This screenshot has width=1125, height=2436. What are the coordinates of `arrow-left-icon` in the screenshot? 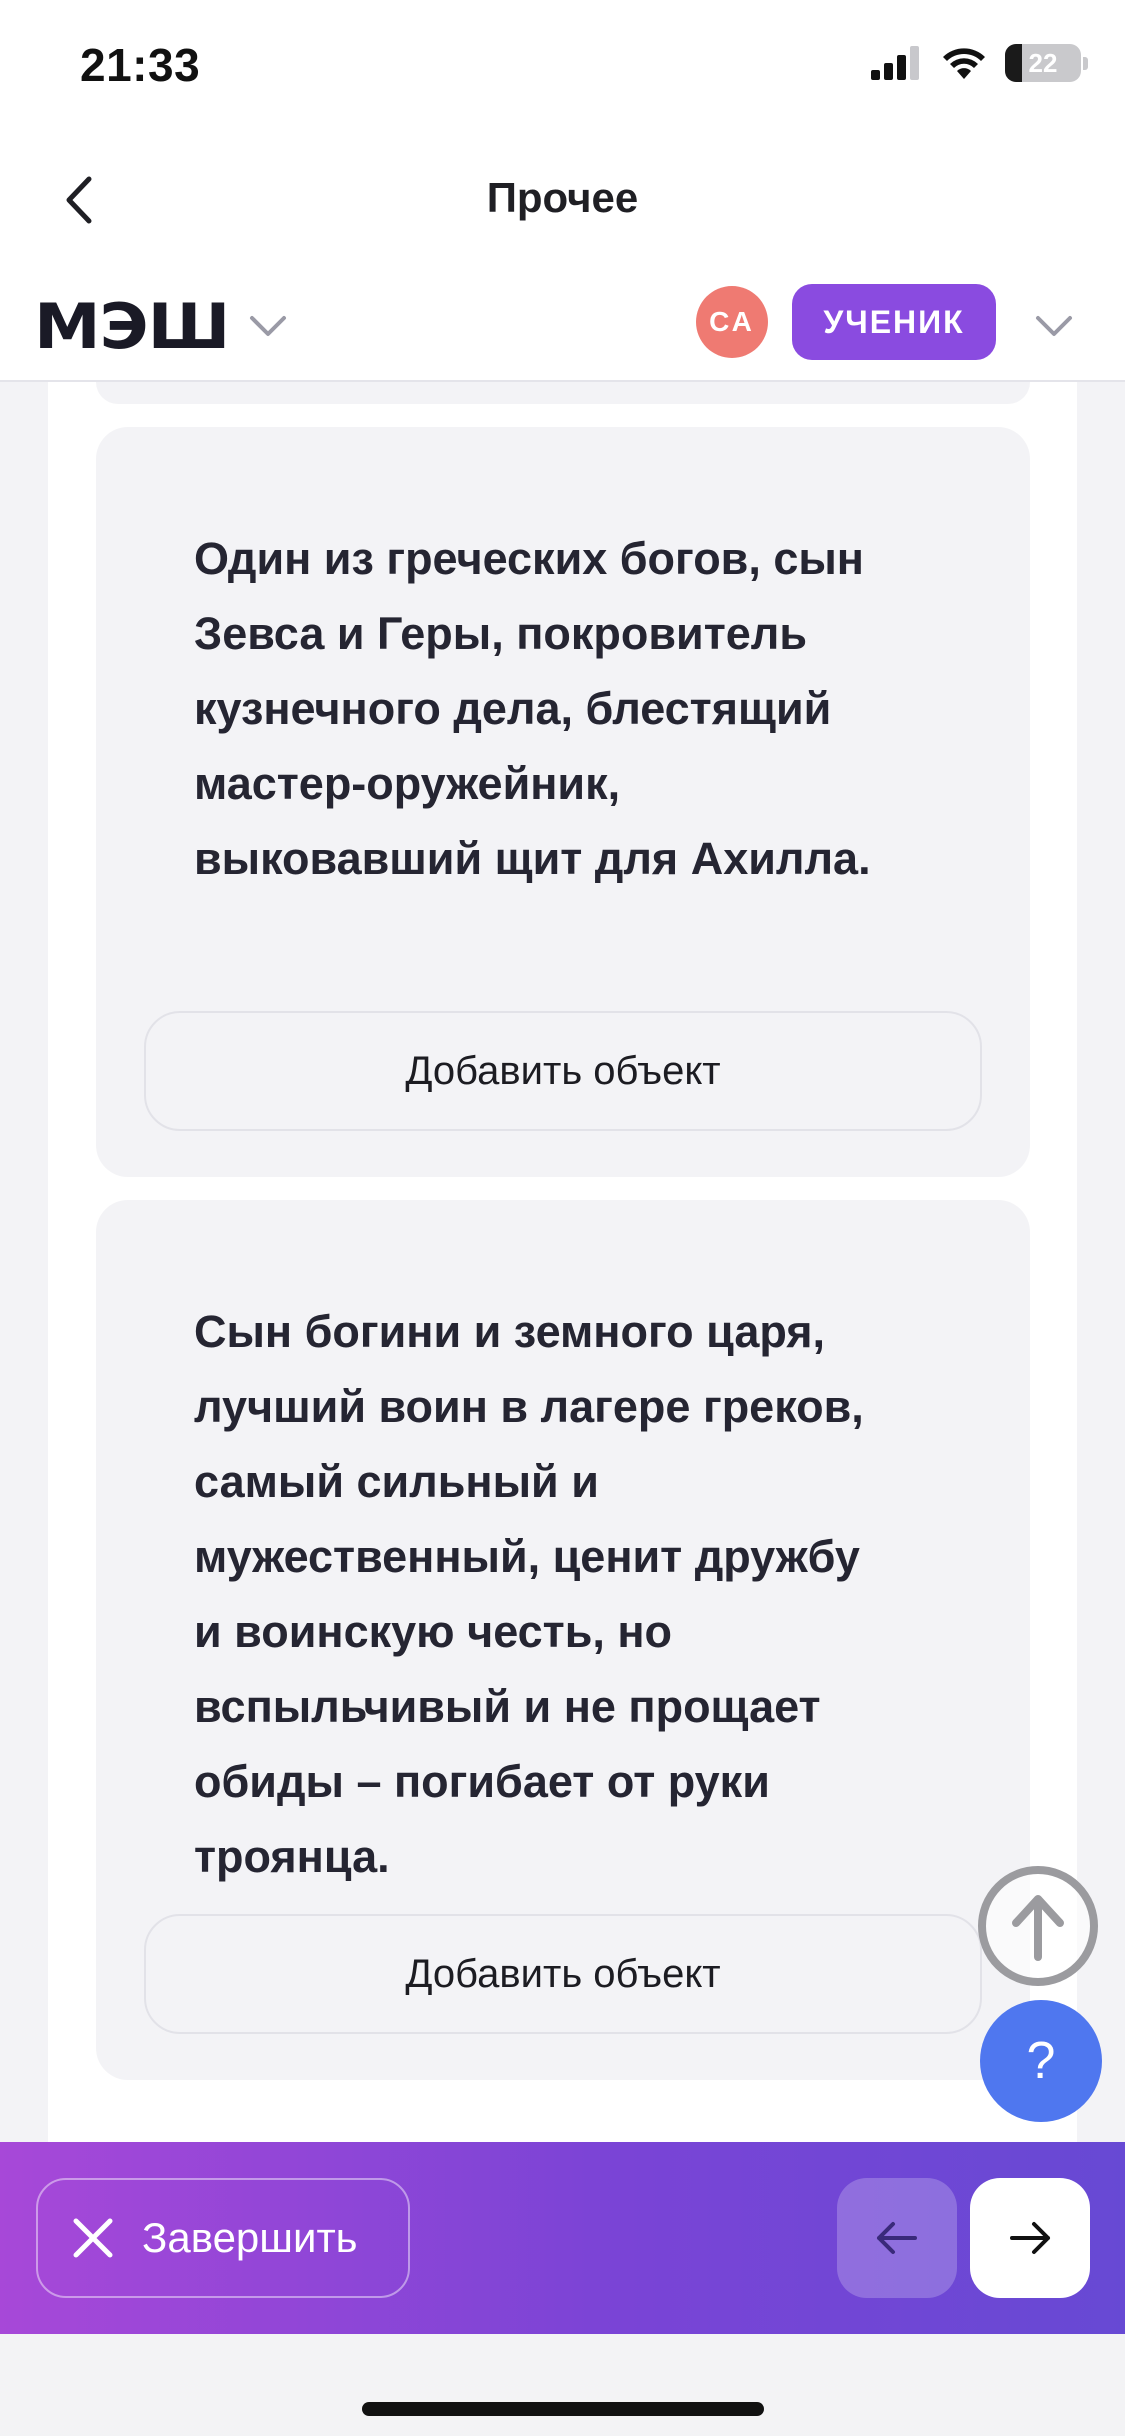 It's located at (897, 2238).